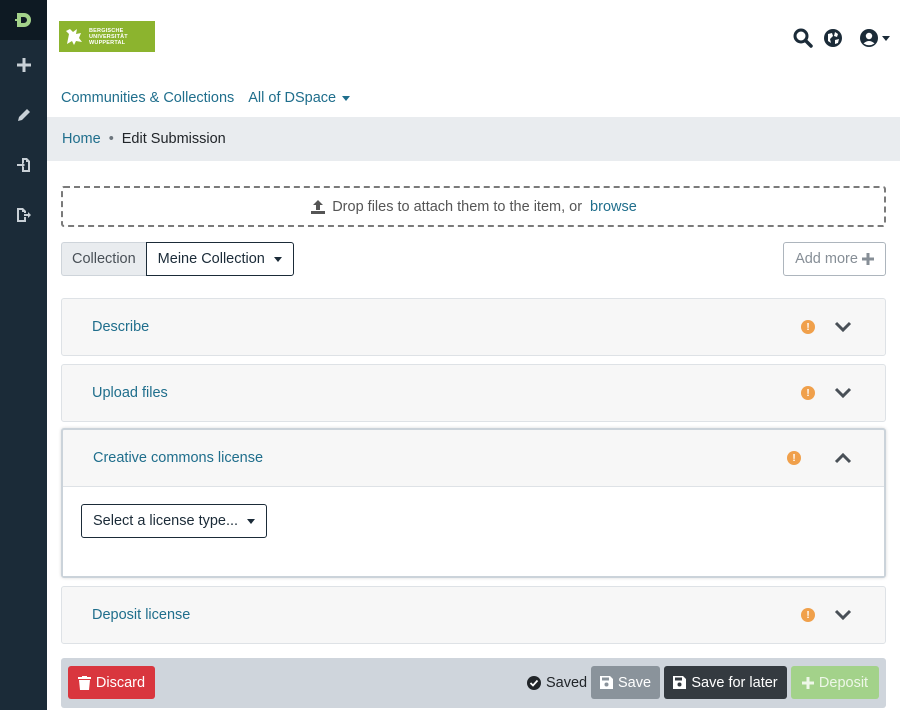  What do you see at coordinates (826, 259) in the screenshot?
I see `add-more-label: Add more` at bounding box center [826, 259].